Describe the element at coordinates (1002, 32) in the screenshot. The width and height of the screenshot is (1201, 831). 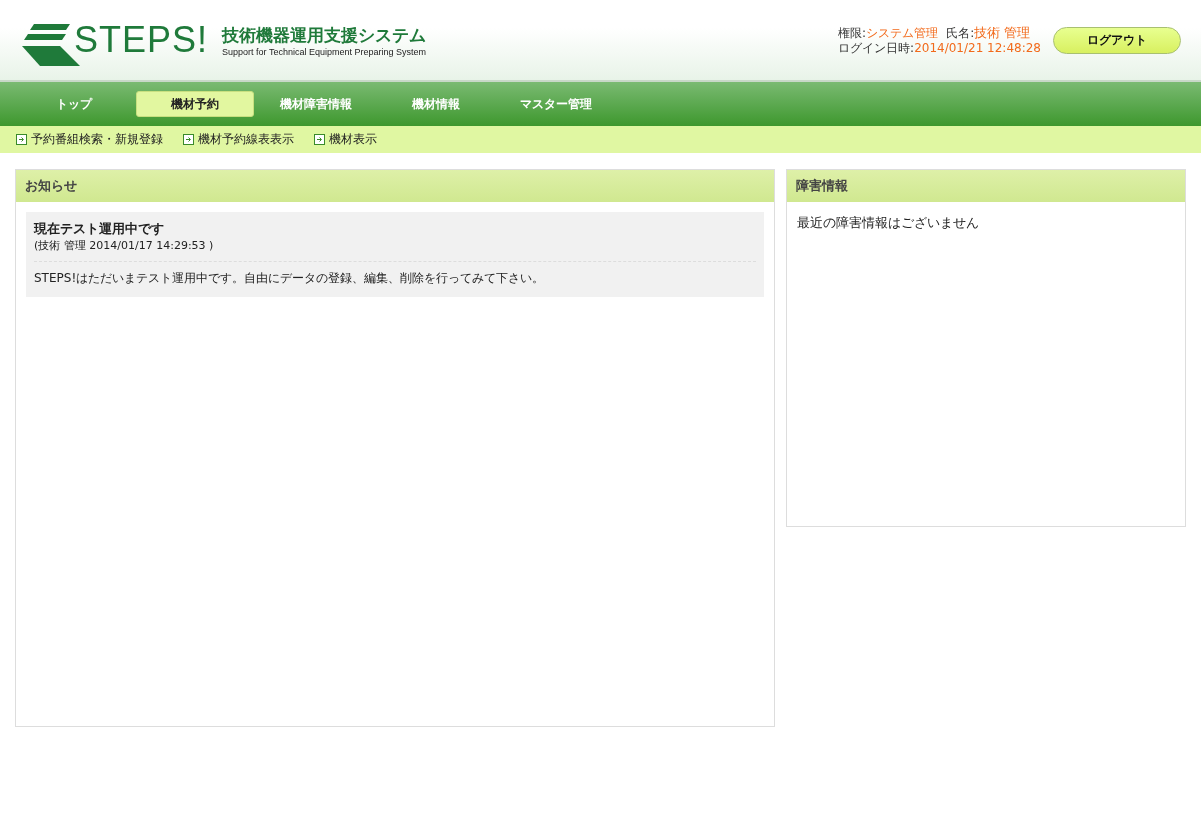
I see `name-value: 技術 管理` at that location.